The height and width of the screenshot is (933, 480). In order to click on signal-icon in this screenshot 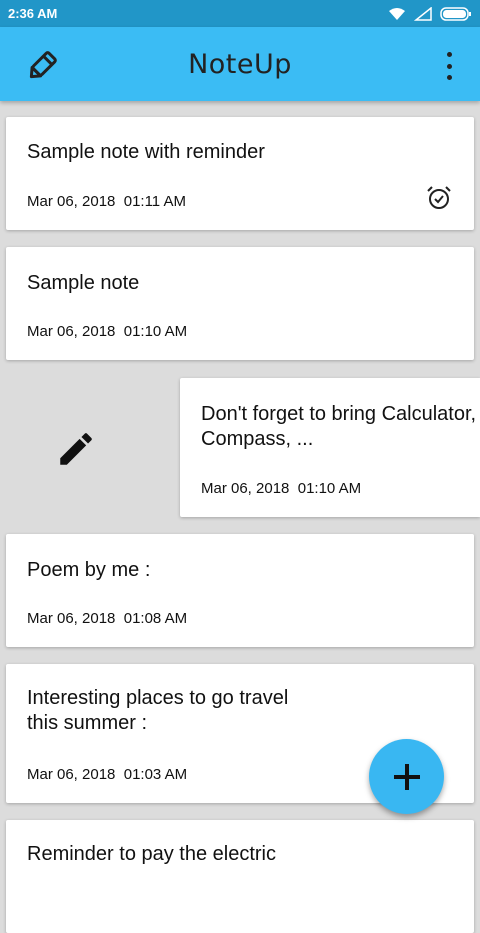, I will do `click(423, 13)`.